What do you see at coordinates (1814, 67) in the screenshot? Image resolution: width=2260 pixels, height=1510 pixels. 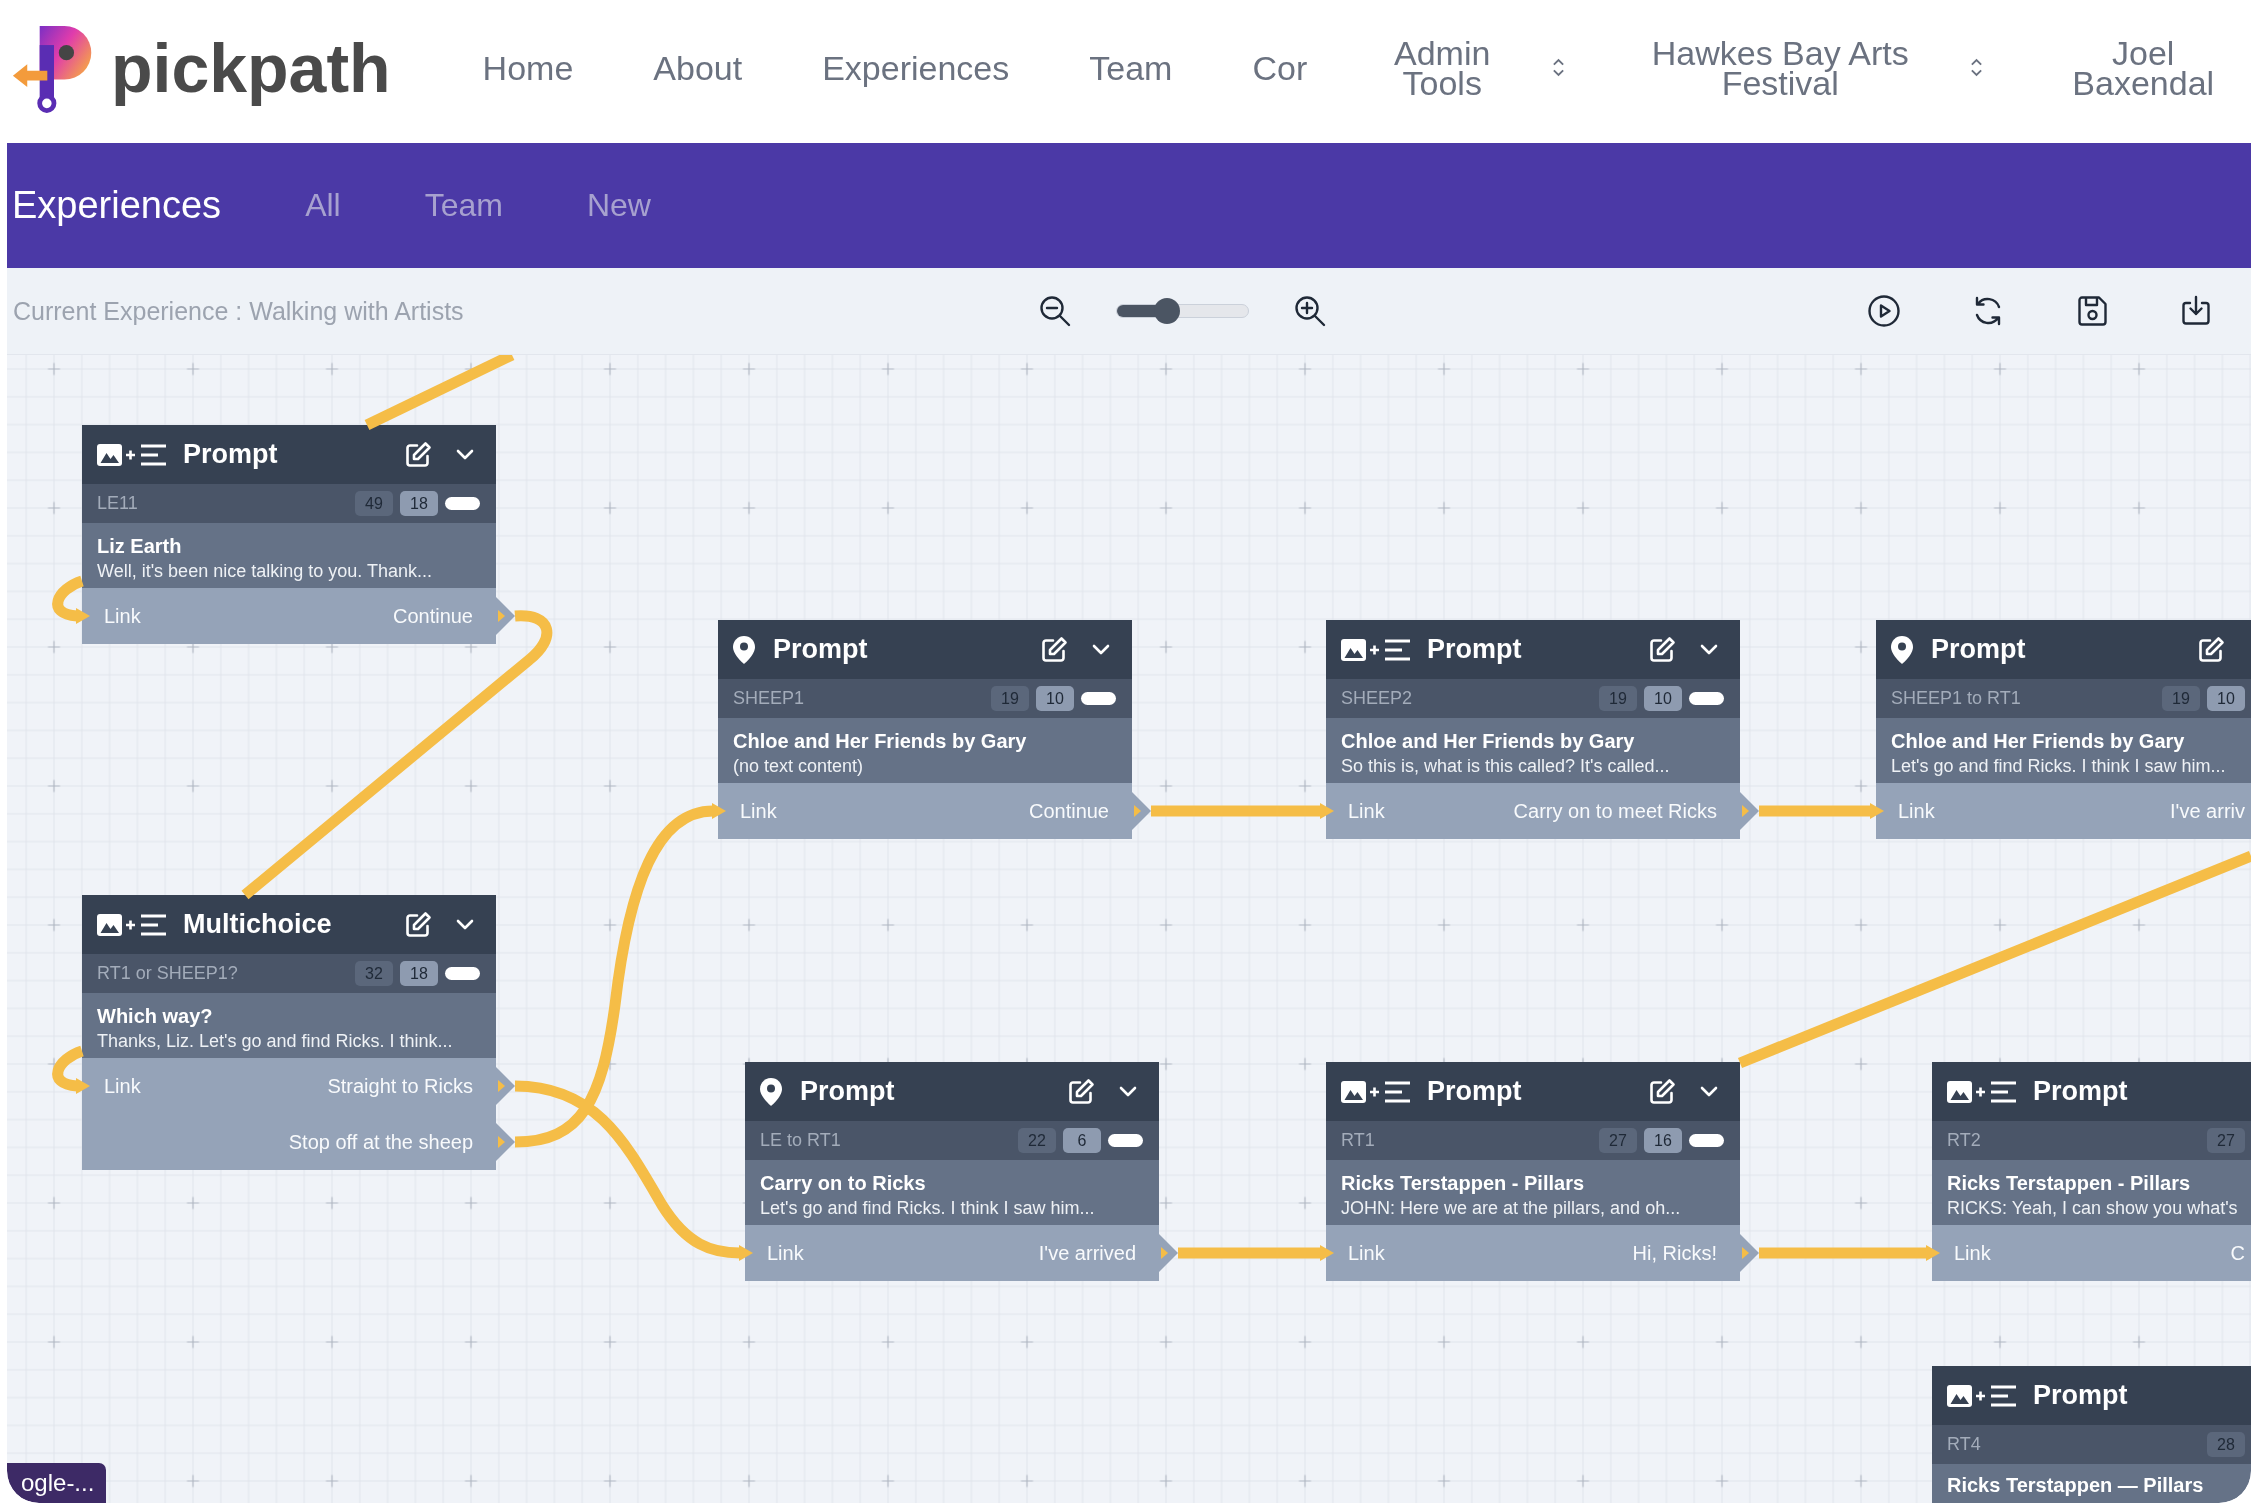 I see `nav-dropdown: Hawkes Bay Arts Festival` at bounding box center [1814, 67].